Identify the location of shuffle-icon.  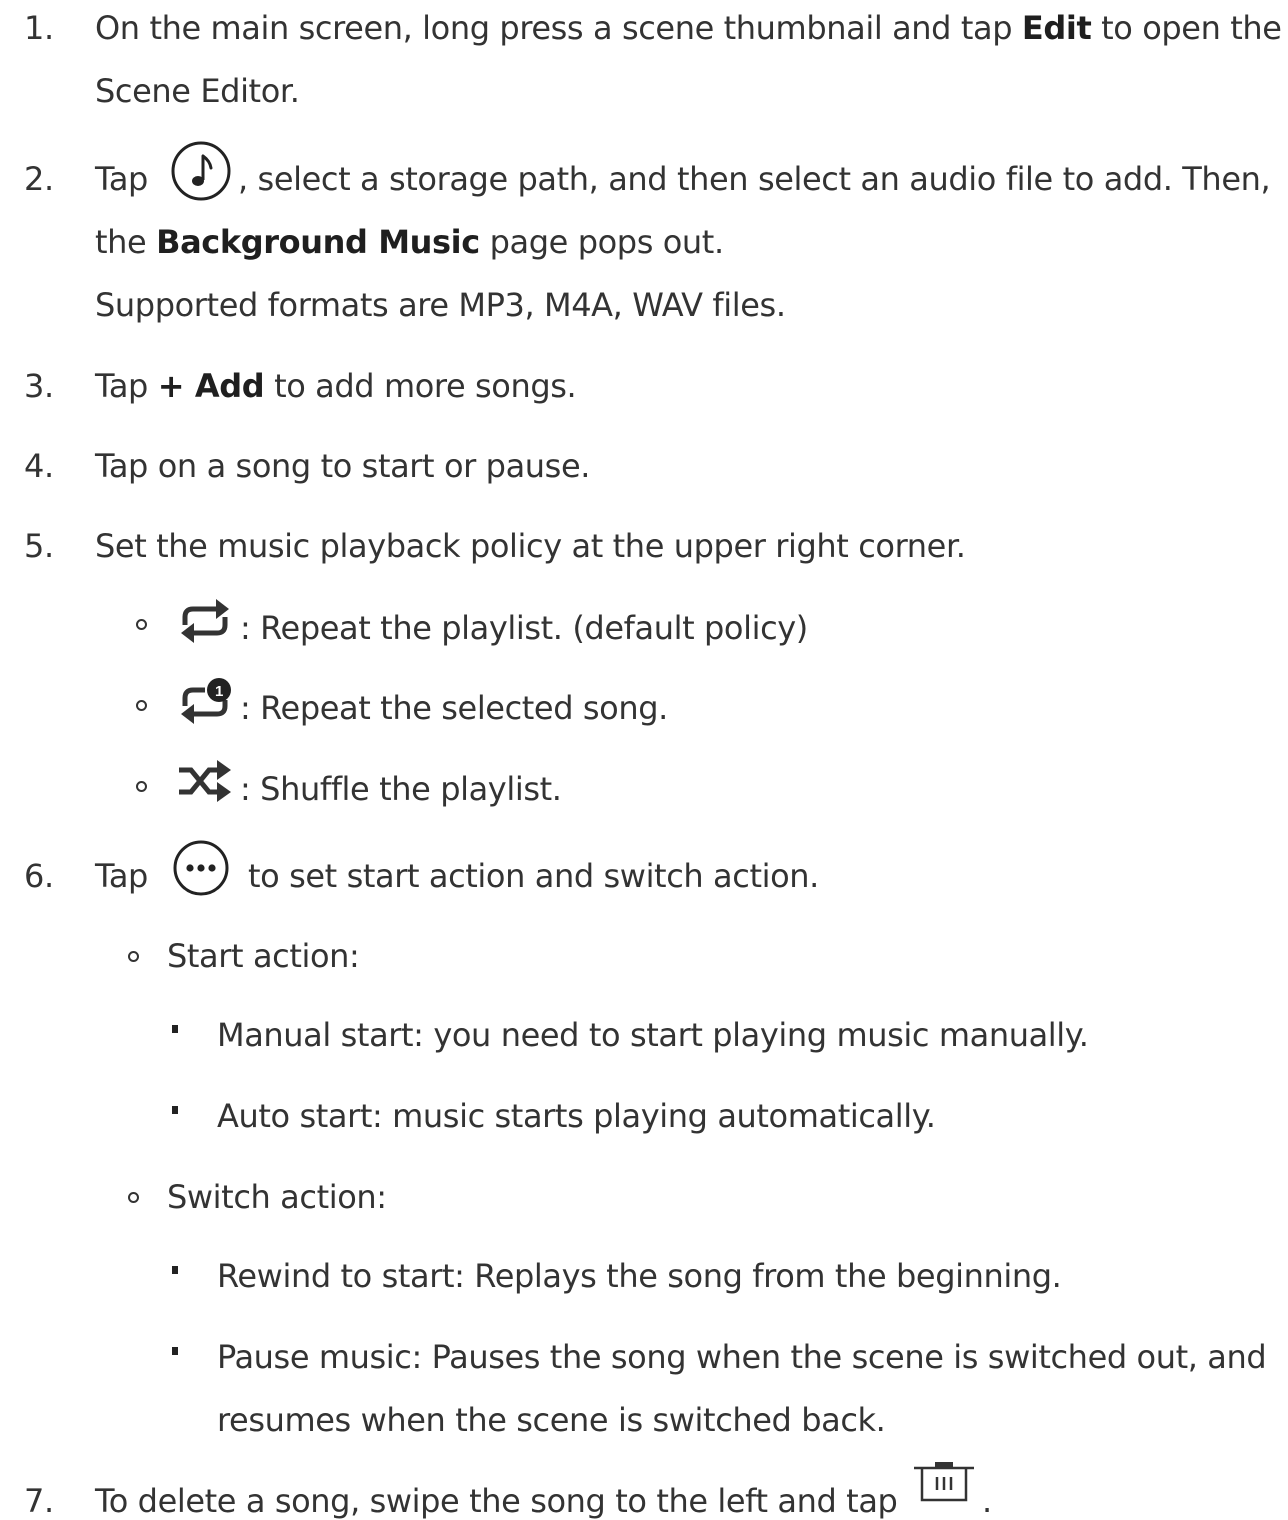
(206, 780).